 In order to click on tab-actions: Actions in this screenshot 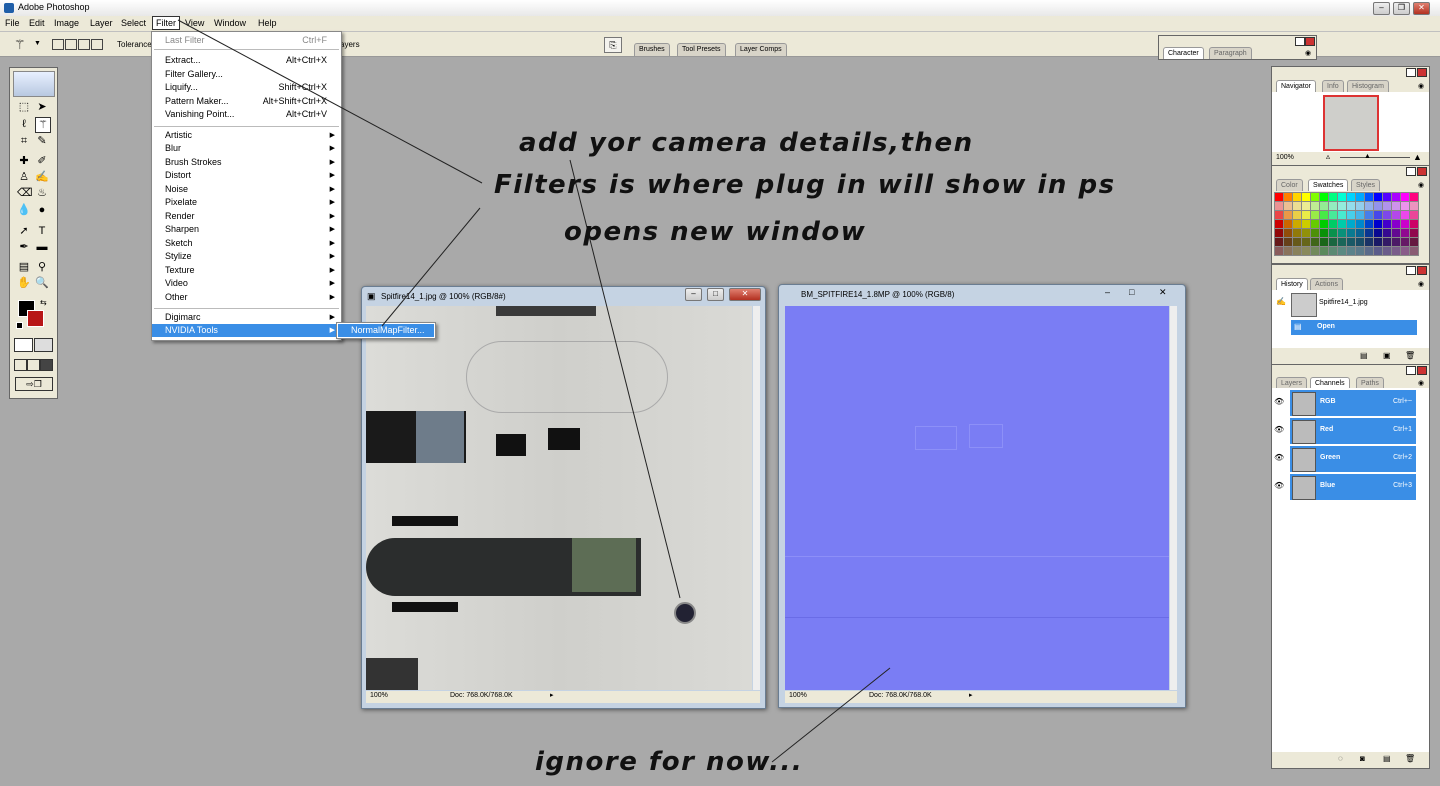, I will do `click(1326, 284)`.